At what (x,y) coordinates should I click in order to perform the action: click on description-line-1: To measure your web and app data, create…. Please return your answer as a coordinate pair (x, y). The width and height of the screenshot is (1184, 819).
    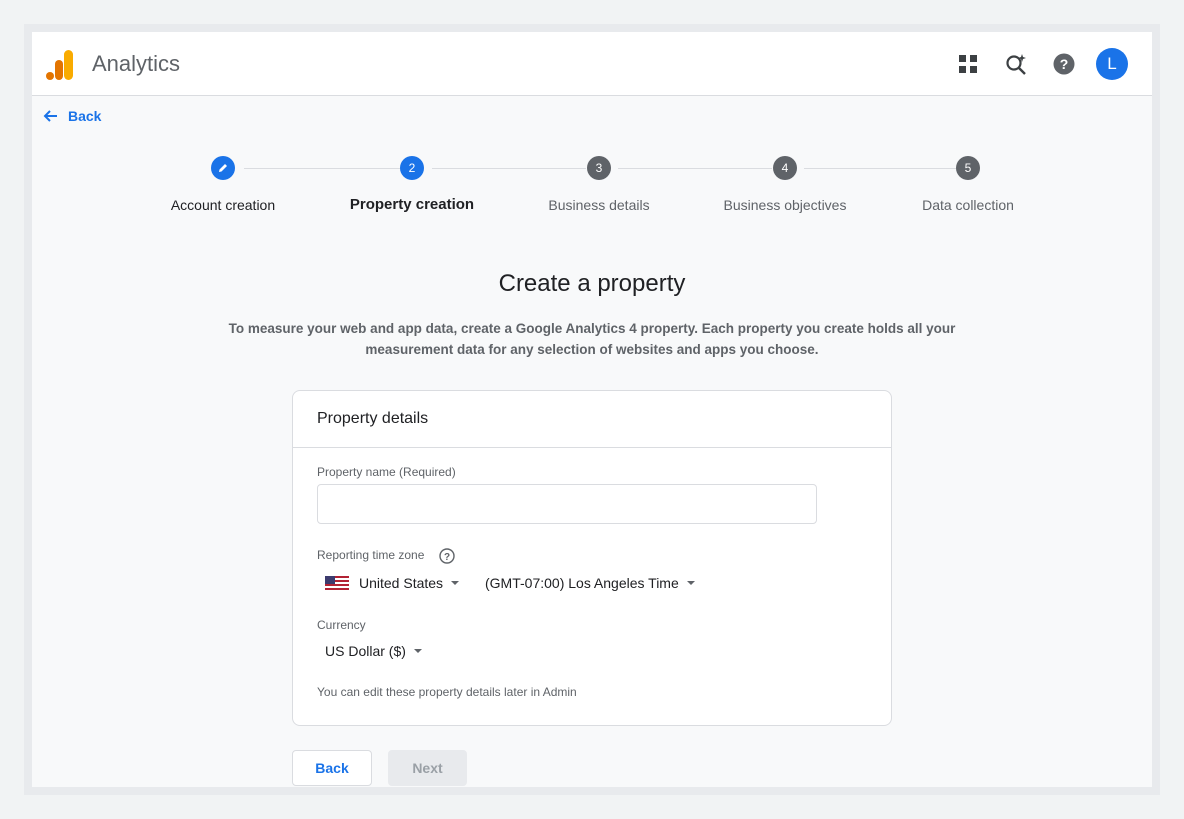
    Looking at the image, I should click on (592, 328).